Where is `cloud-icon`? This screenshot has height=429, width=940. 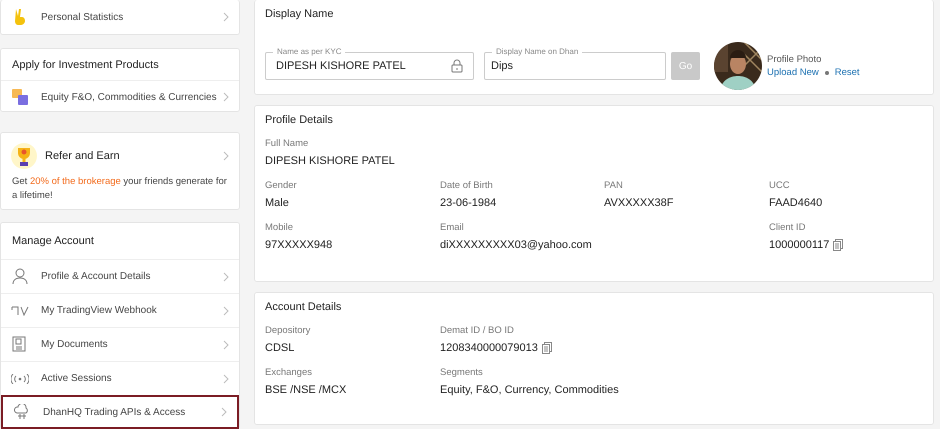
cloud-icon is located at coordinates (22, 412).